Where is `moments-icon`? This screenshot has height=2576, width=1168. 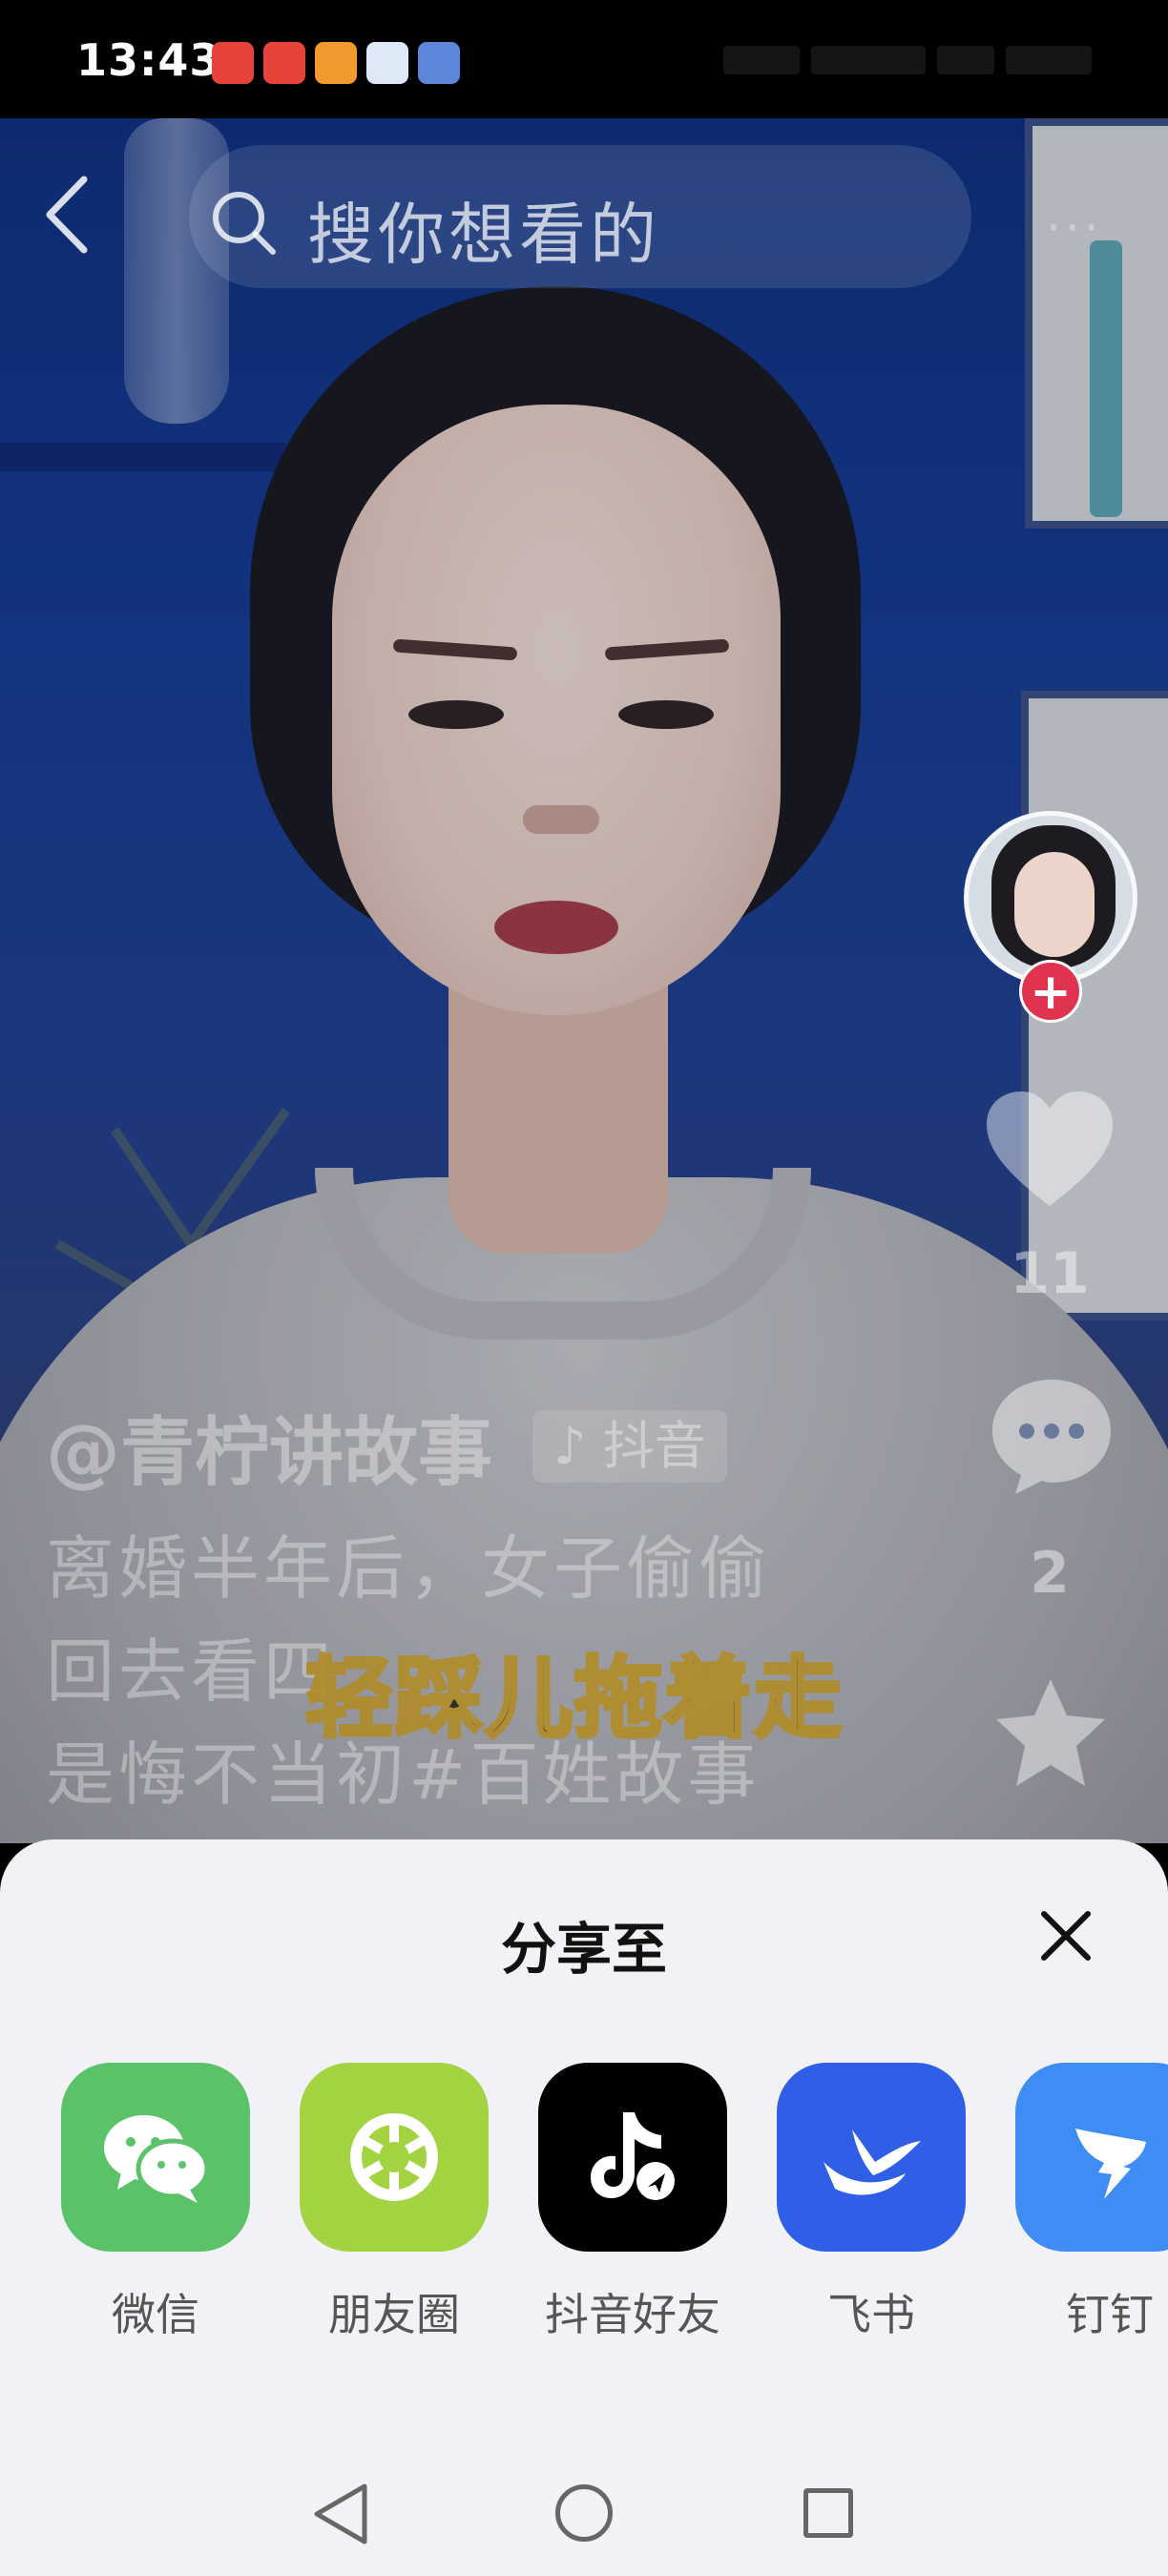
moments-icon is located at coordinates (394, 2157).